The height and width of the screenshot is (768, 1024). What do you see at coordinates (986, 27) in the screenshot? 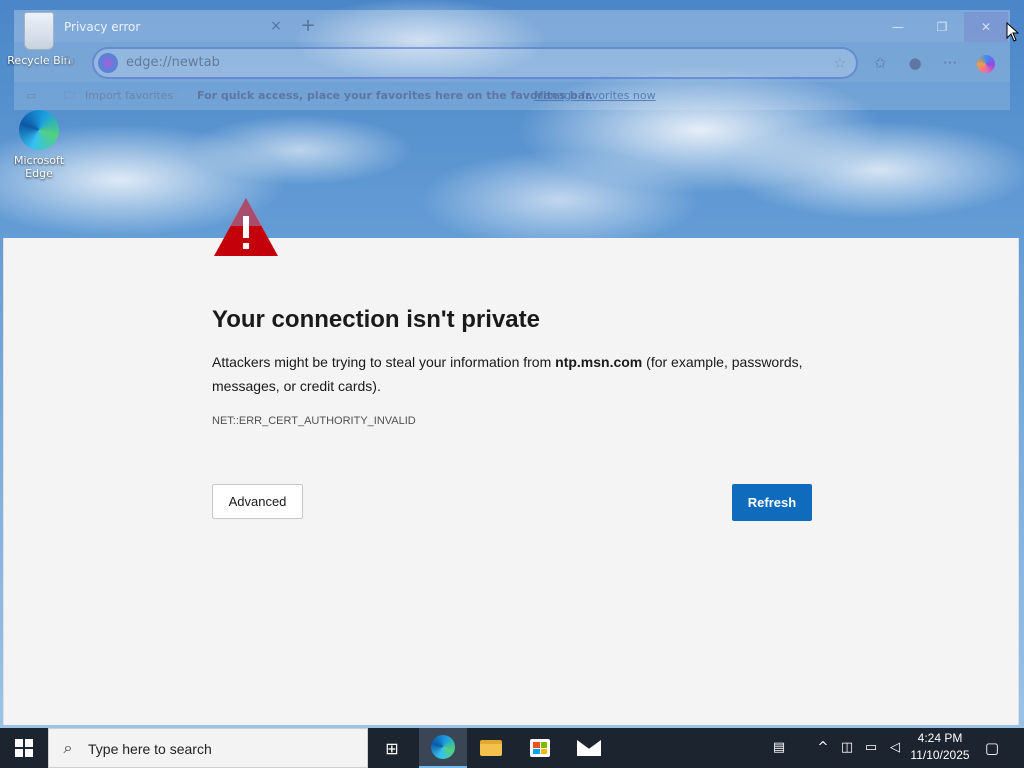
I see `close-window-button: ✕` at bounding box center [986, 27].